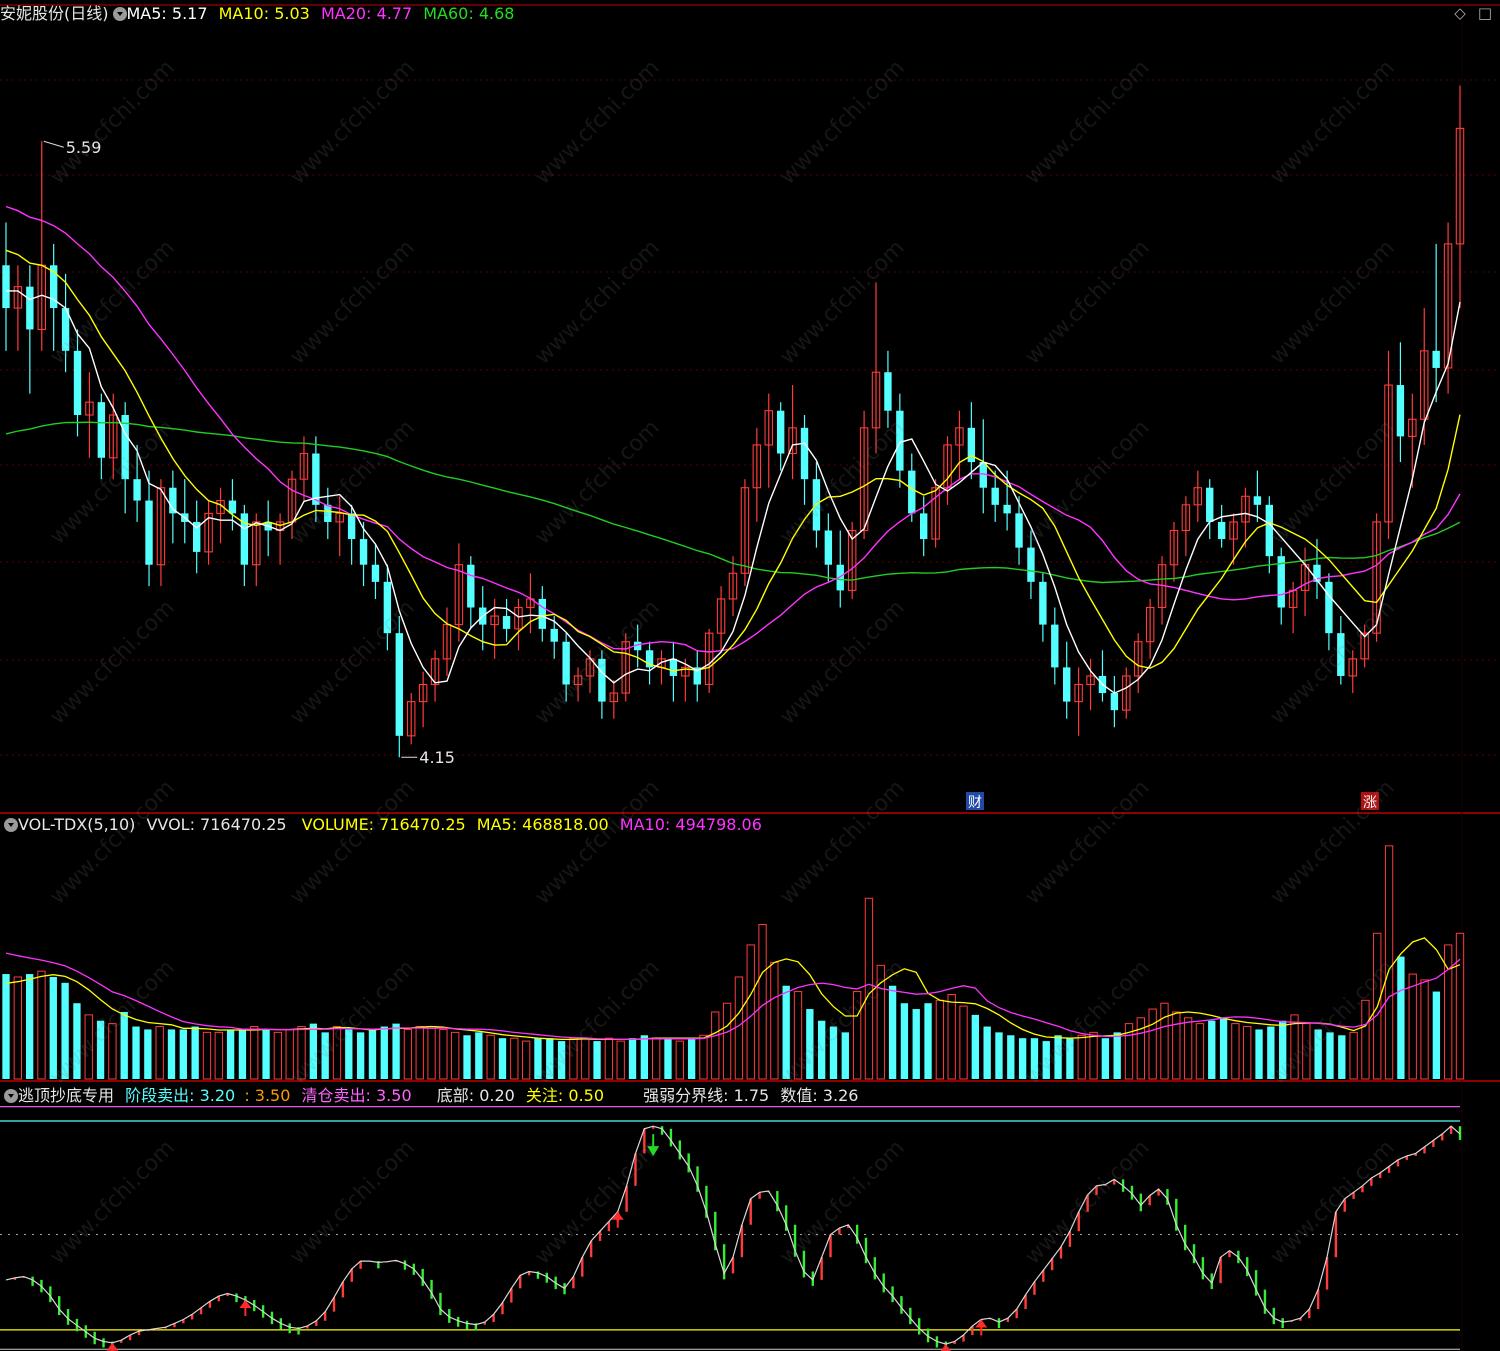 The width and height of the screenshot is (1500, 1351). What do you see at coordinates (264, 13) in the screenshot?
I see `ma10-label: MA10: 5.03` at bounding box center [264, 13].